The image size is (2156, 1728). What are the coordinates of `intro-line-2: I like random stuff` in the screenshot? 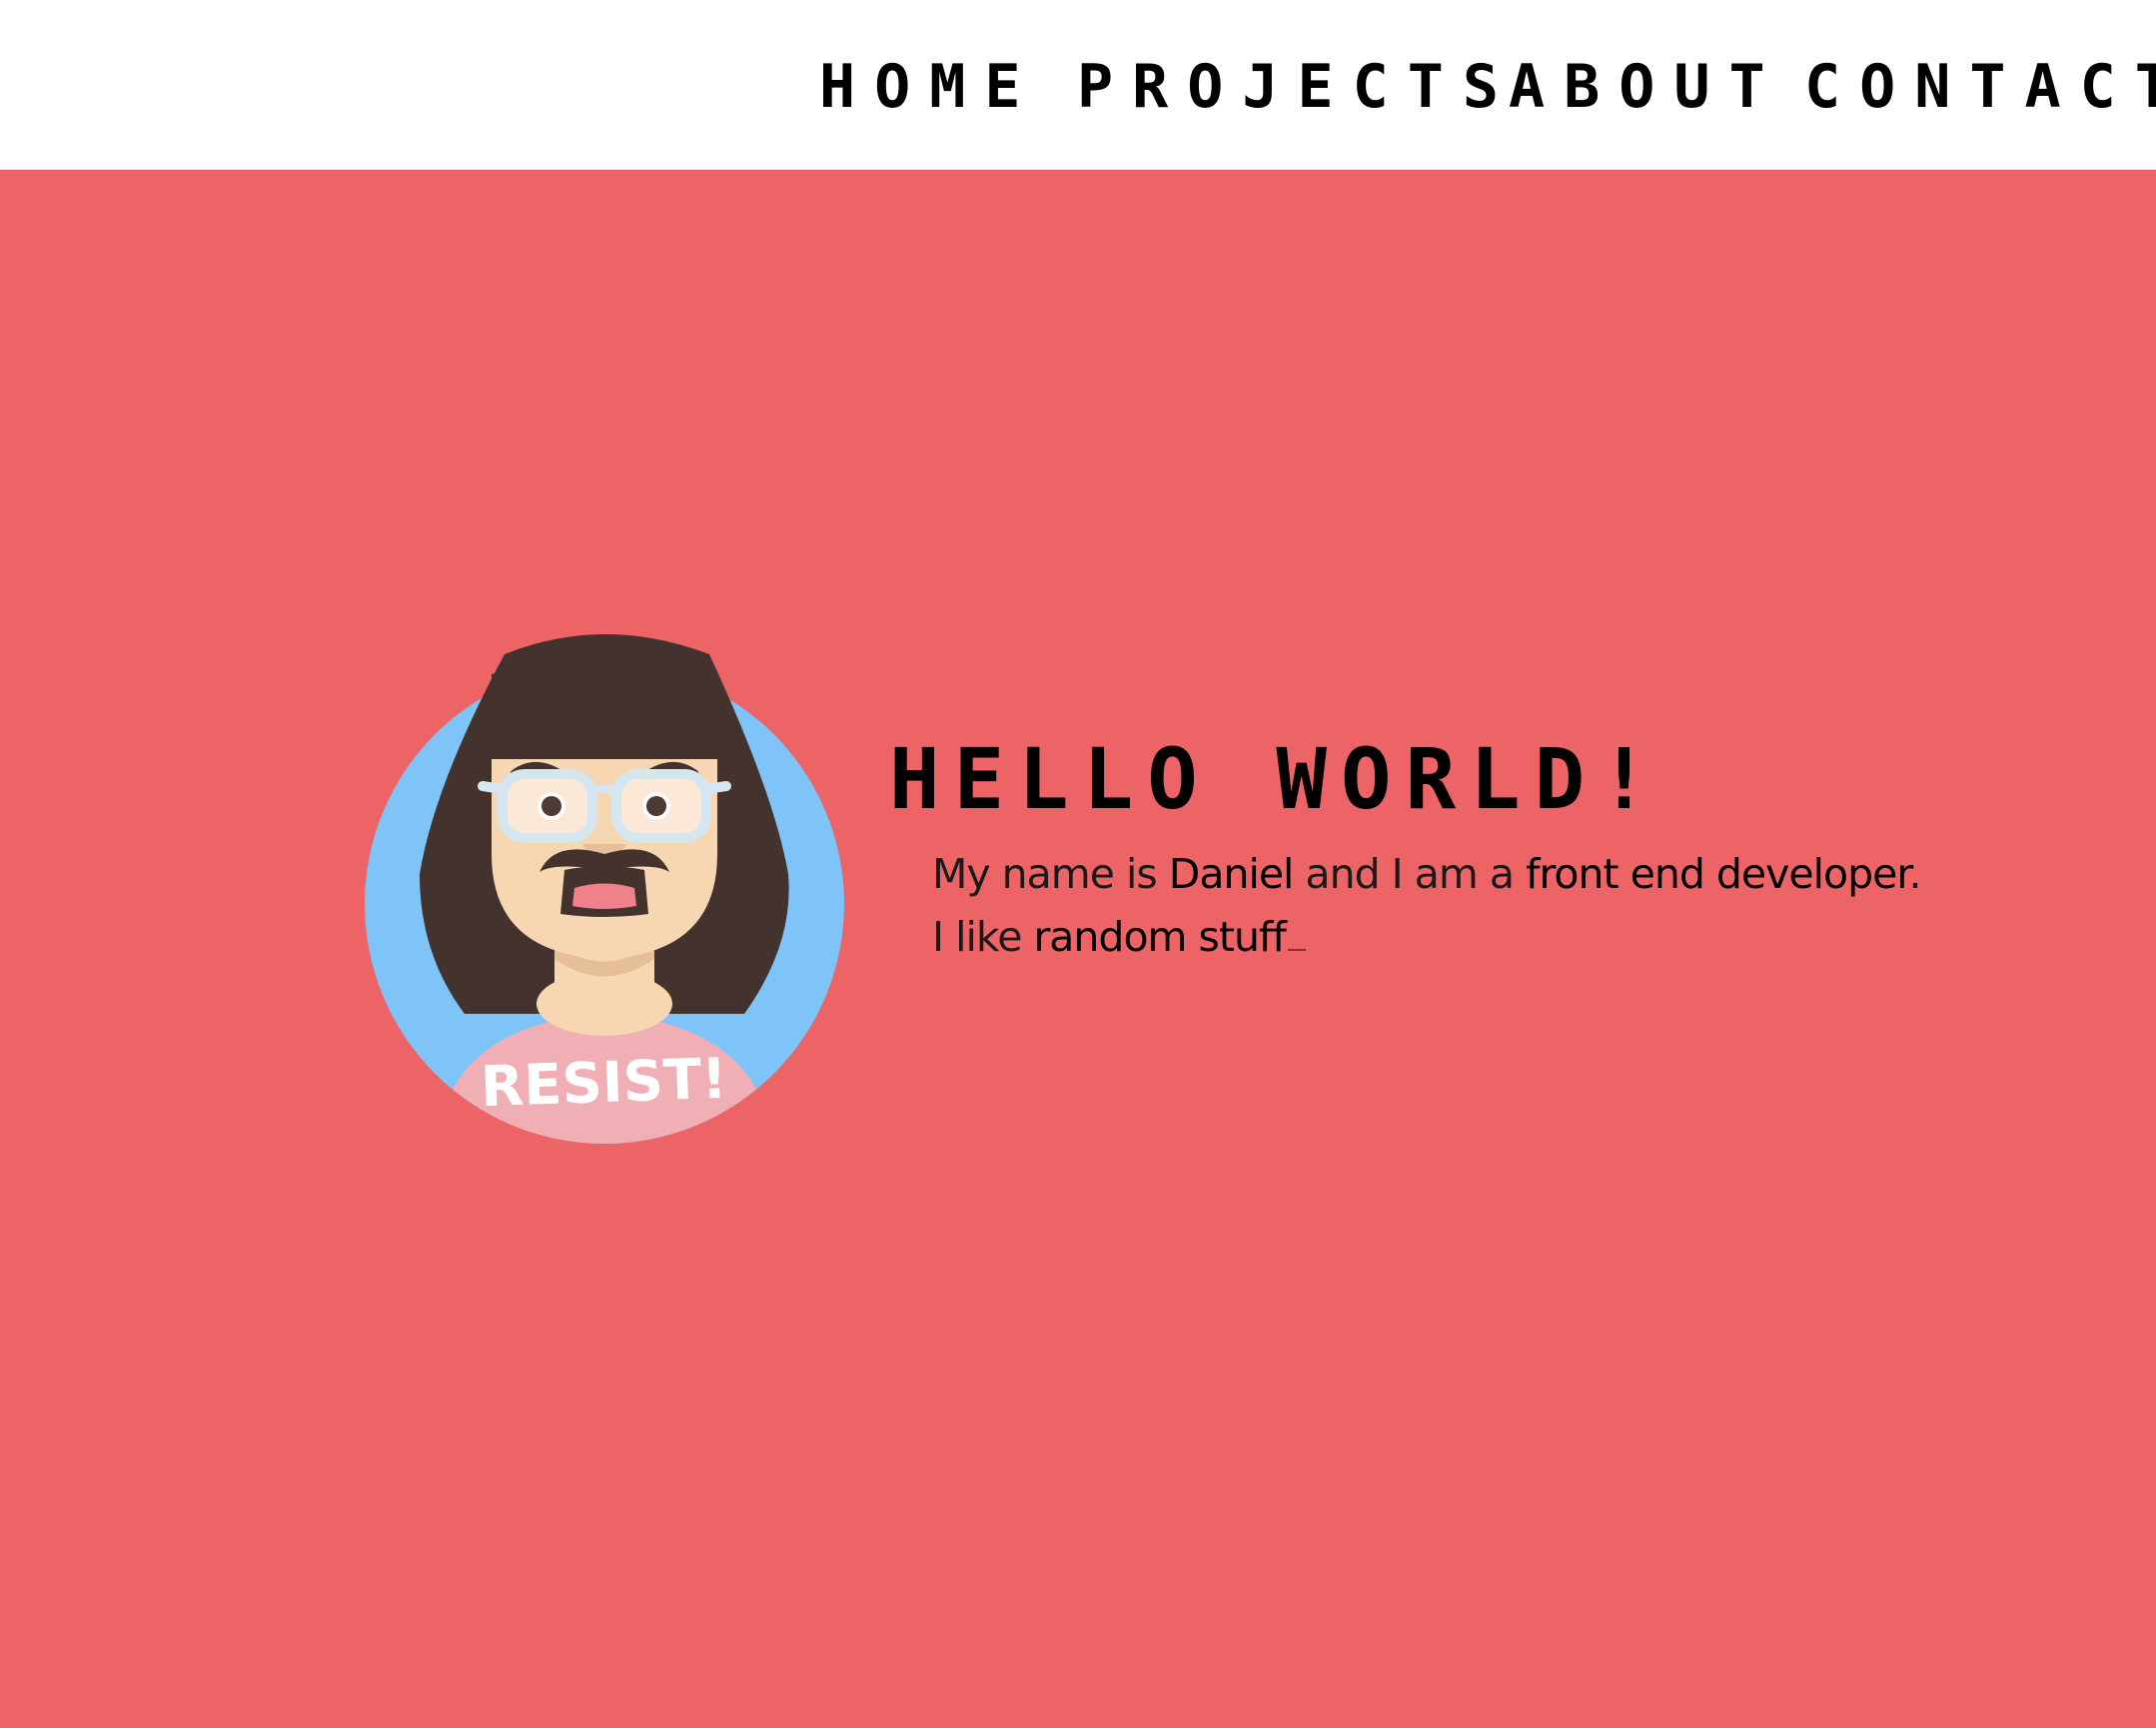 It's located at (1119, 937).